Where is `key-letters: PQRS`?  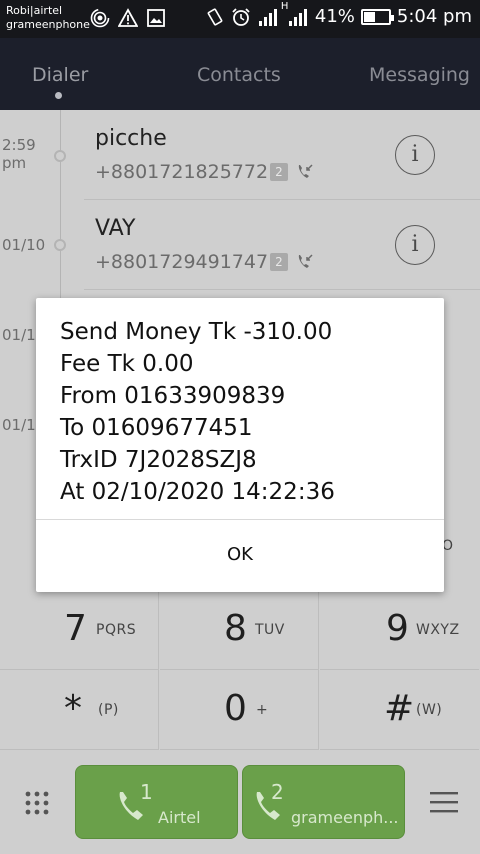 key-letters: PQRS is located at coordinates (116, 630).